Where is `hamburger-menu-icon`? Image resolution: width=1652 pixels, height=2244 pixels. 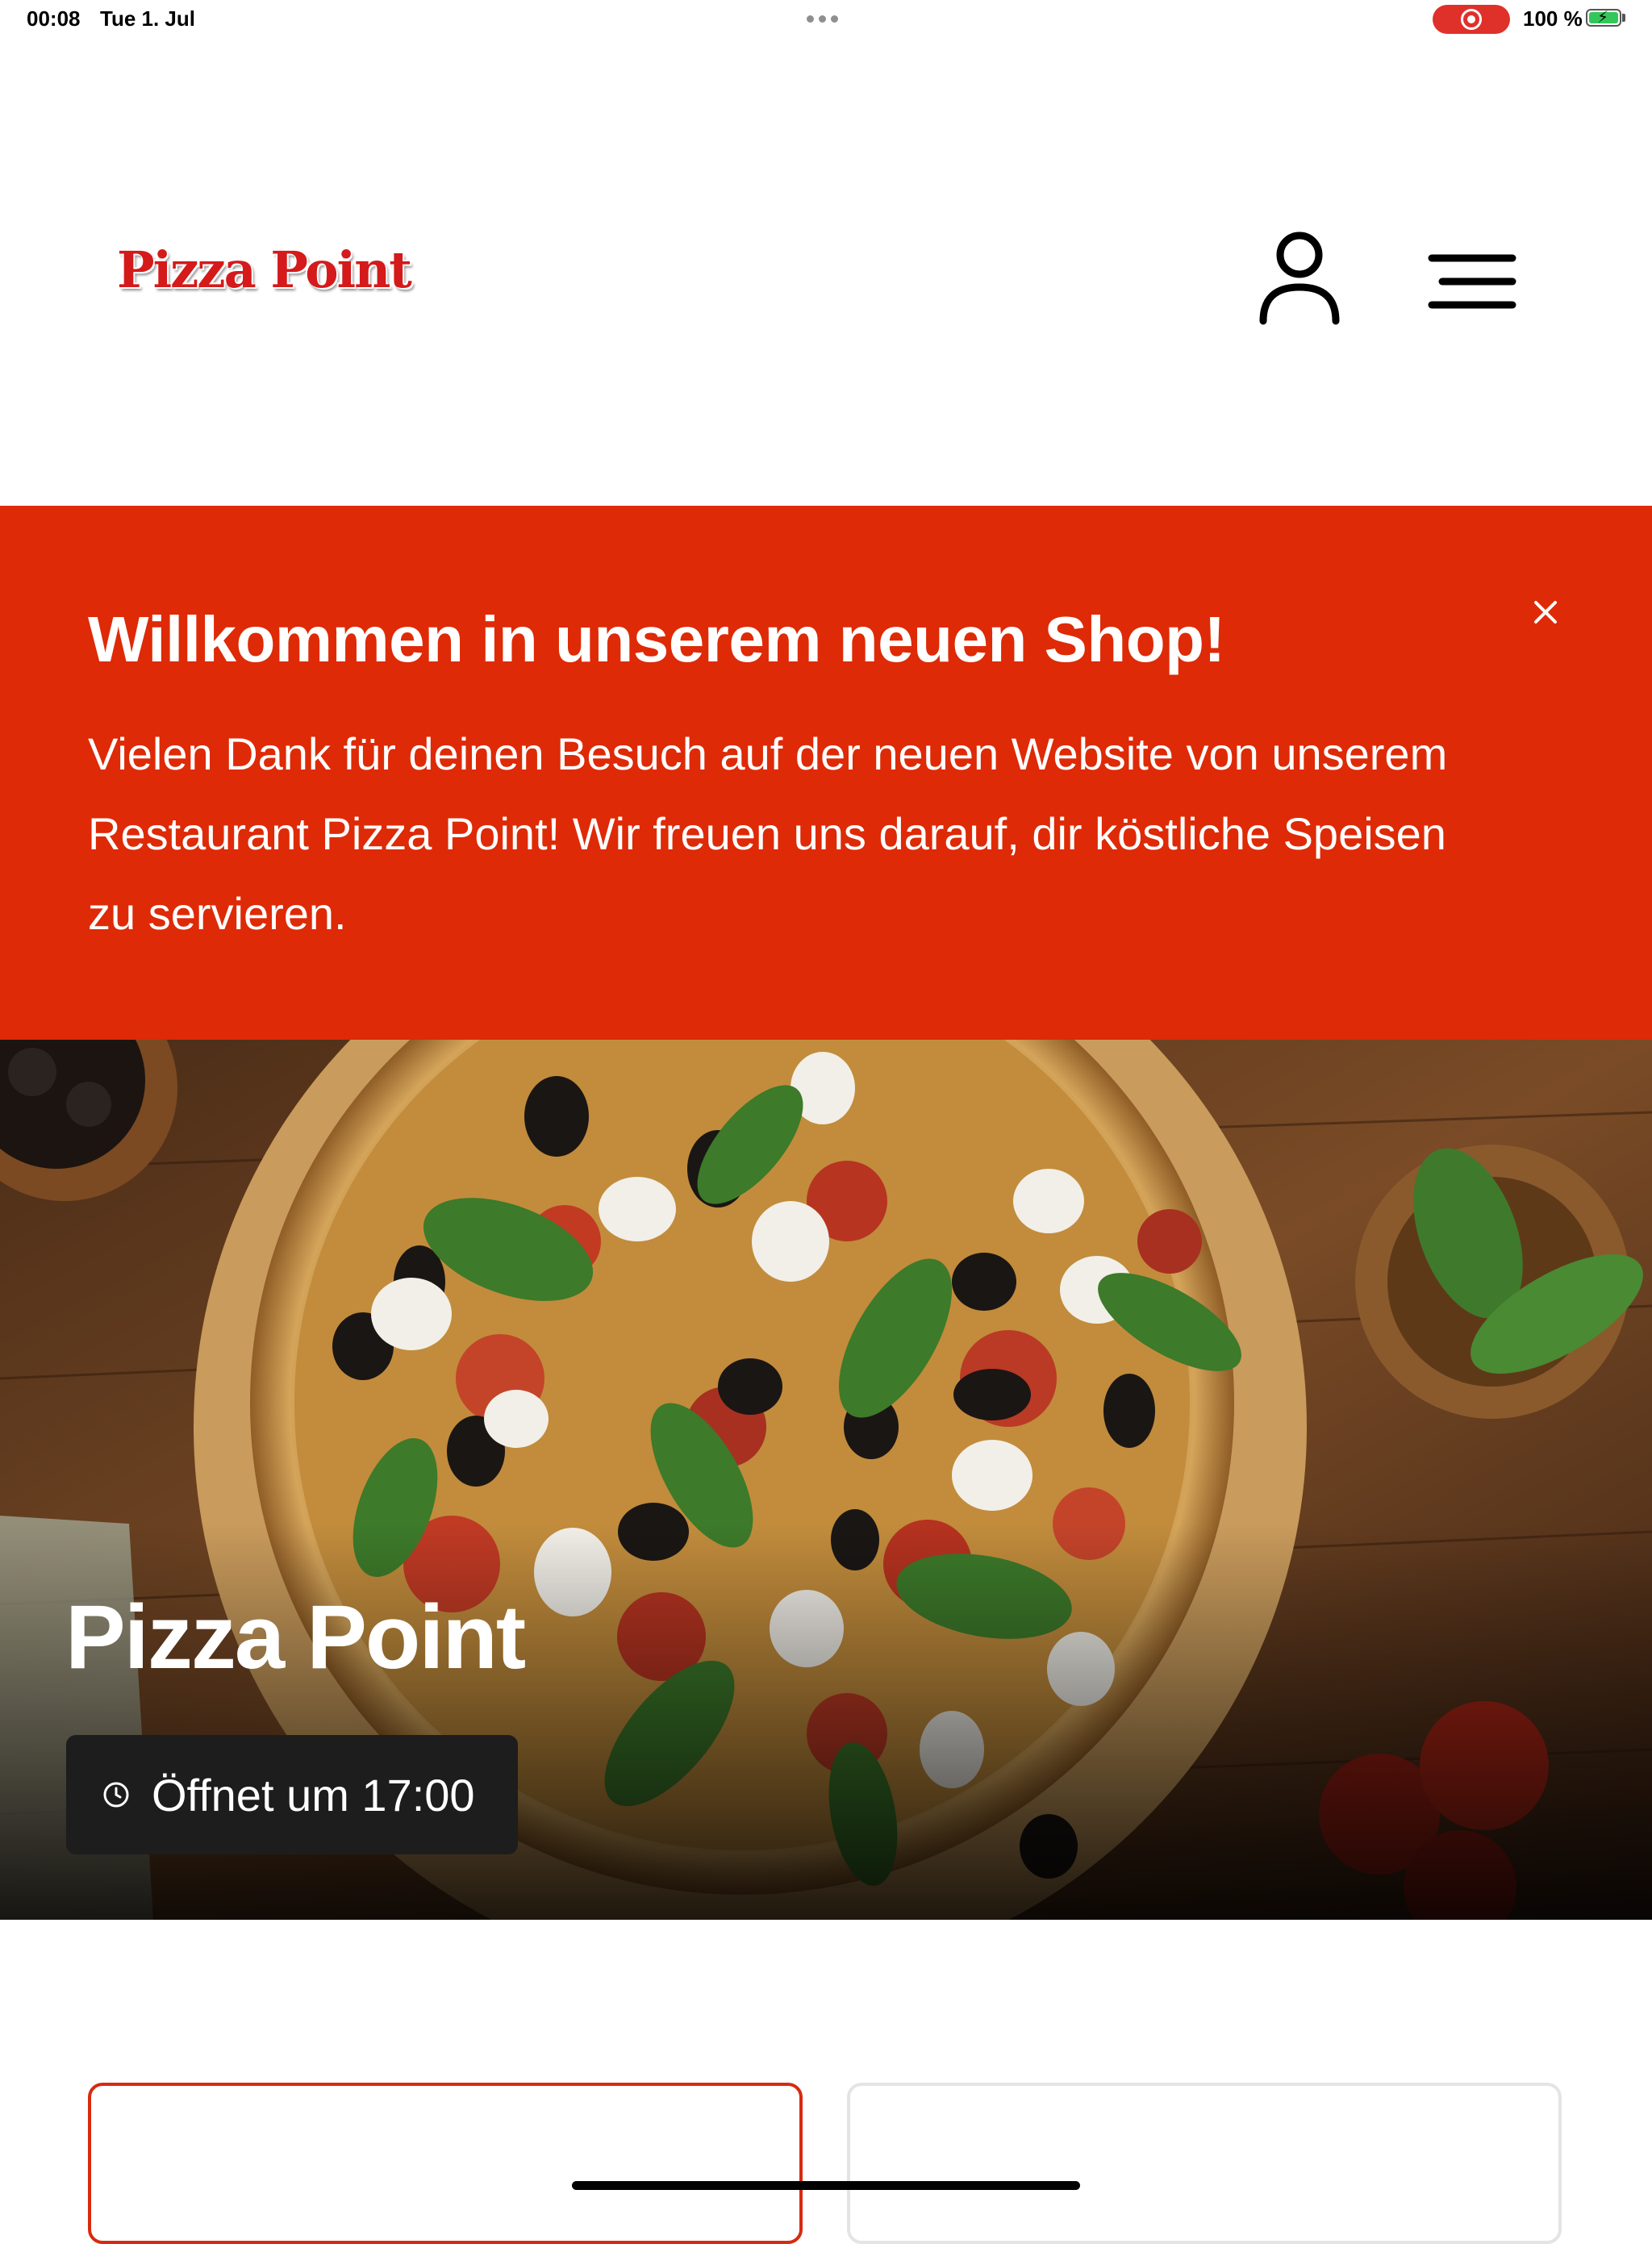 hamburger-menu-icon is located at coordinates (1472, 281).